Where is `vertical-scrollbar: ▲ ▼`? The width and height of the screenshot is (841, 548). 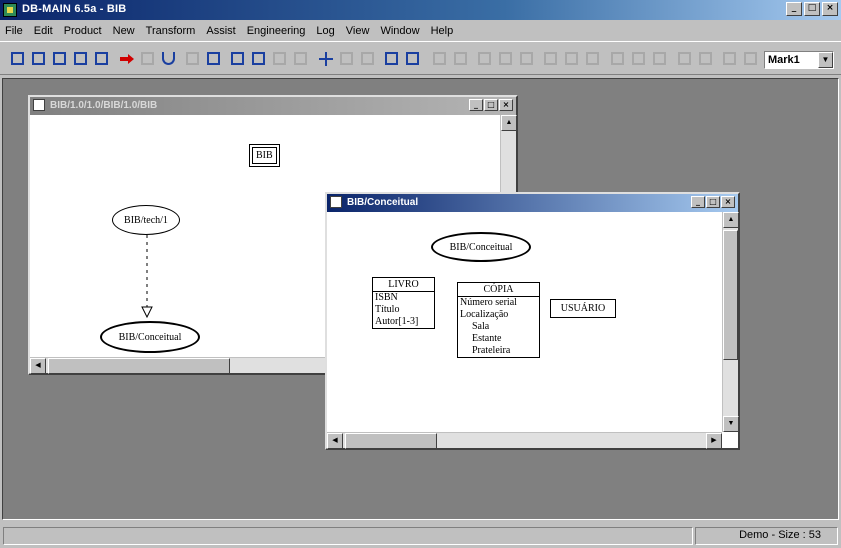
vertical-scrollbar: ▲ ▼ is located at coordinates (730, 322).